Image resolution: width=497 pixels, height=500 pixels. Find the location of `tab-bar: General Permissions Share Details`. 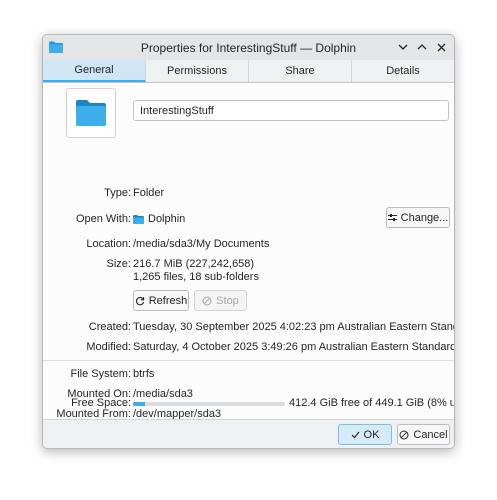

tab-bar: General Permissions Share Details is located at coordinates (248, 71).